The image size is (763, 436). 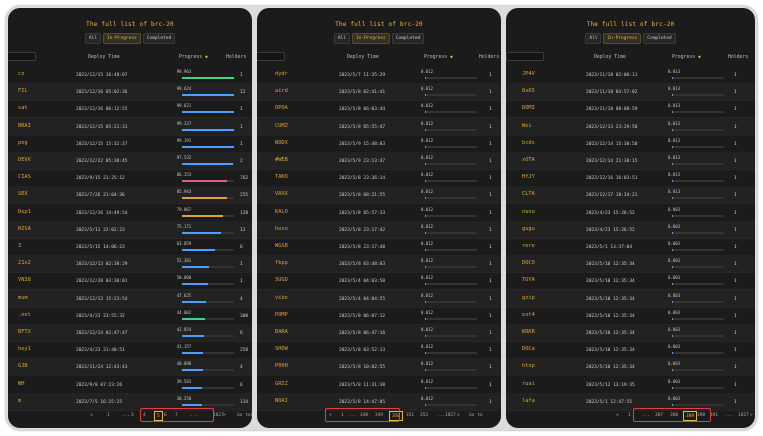 What do you see at coordinates (528, 108) in the screenshot?
I see `ticker-link: DOMI` at bounding box center [528, 108].